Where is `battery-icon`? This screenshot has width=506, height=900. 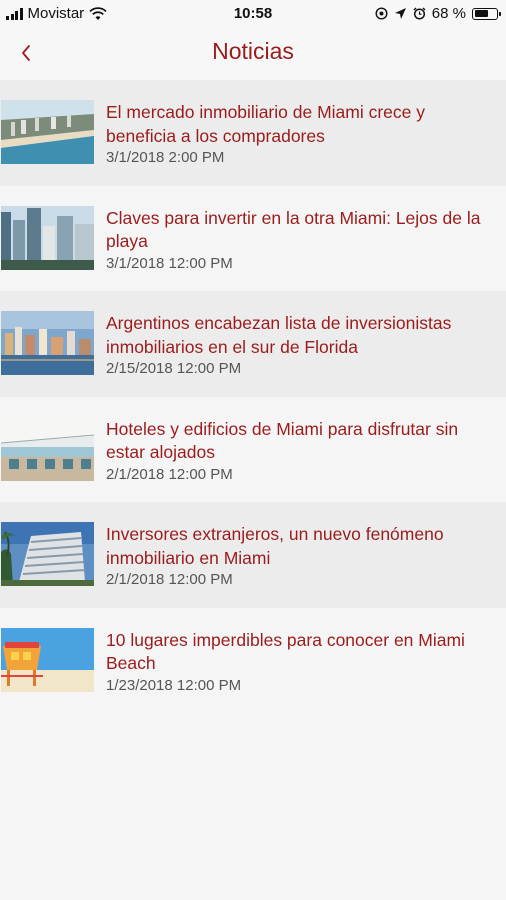
battery-icon is located at coordinates (486, 13).